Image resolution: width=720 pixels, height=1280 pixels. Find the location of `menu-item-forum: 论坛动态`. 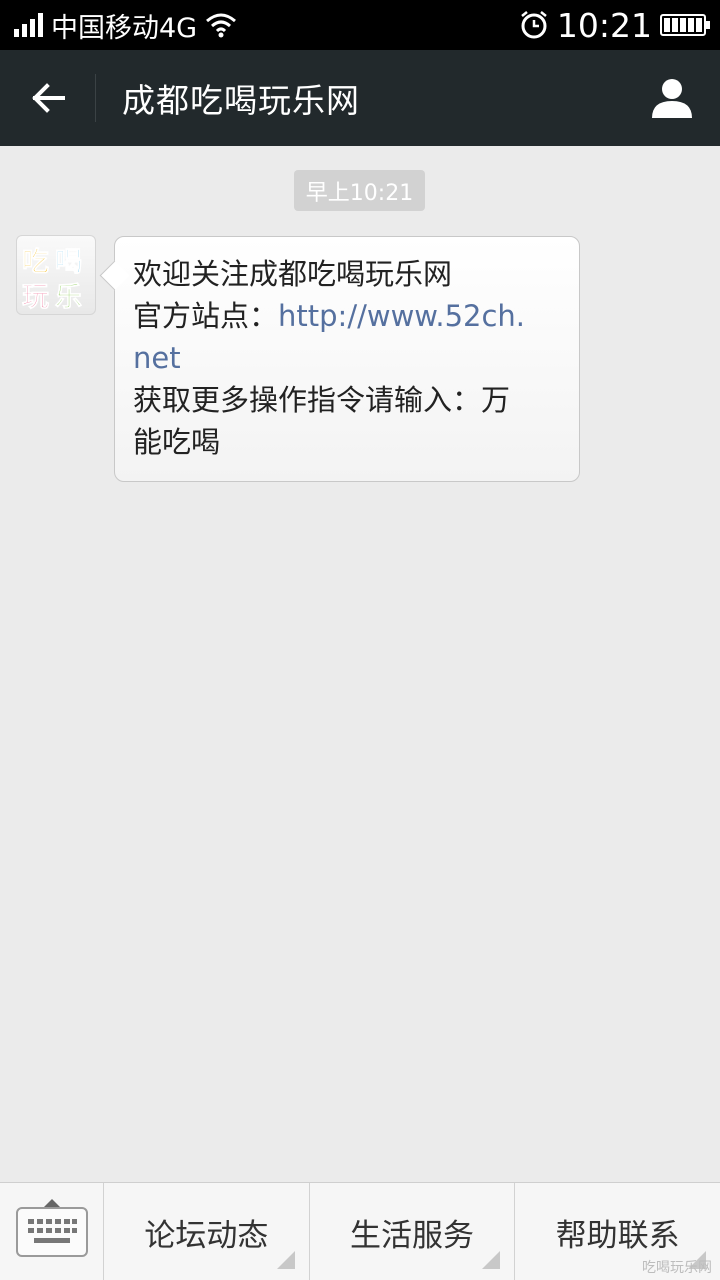

menu-item-forum: 论坛动态 is located at coordinates (207, 1231).